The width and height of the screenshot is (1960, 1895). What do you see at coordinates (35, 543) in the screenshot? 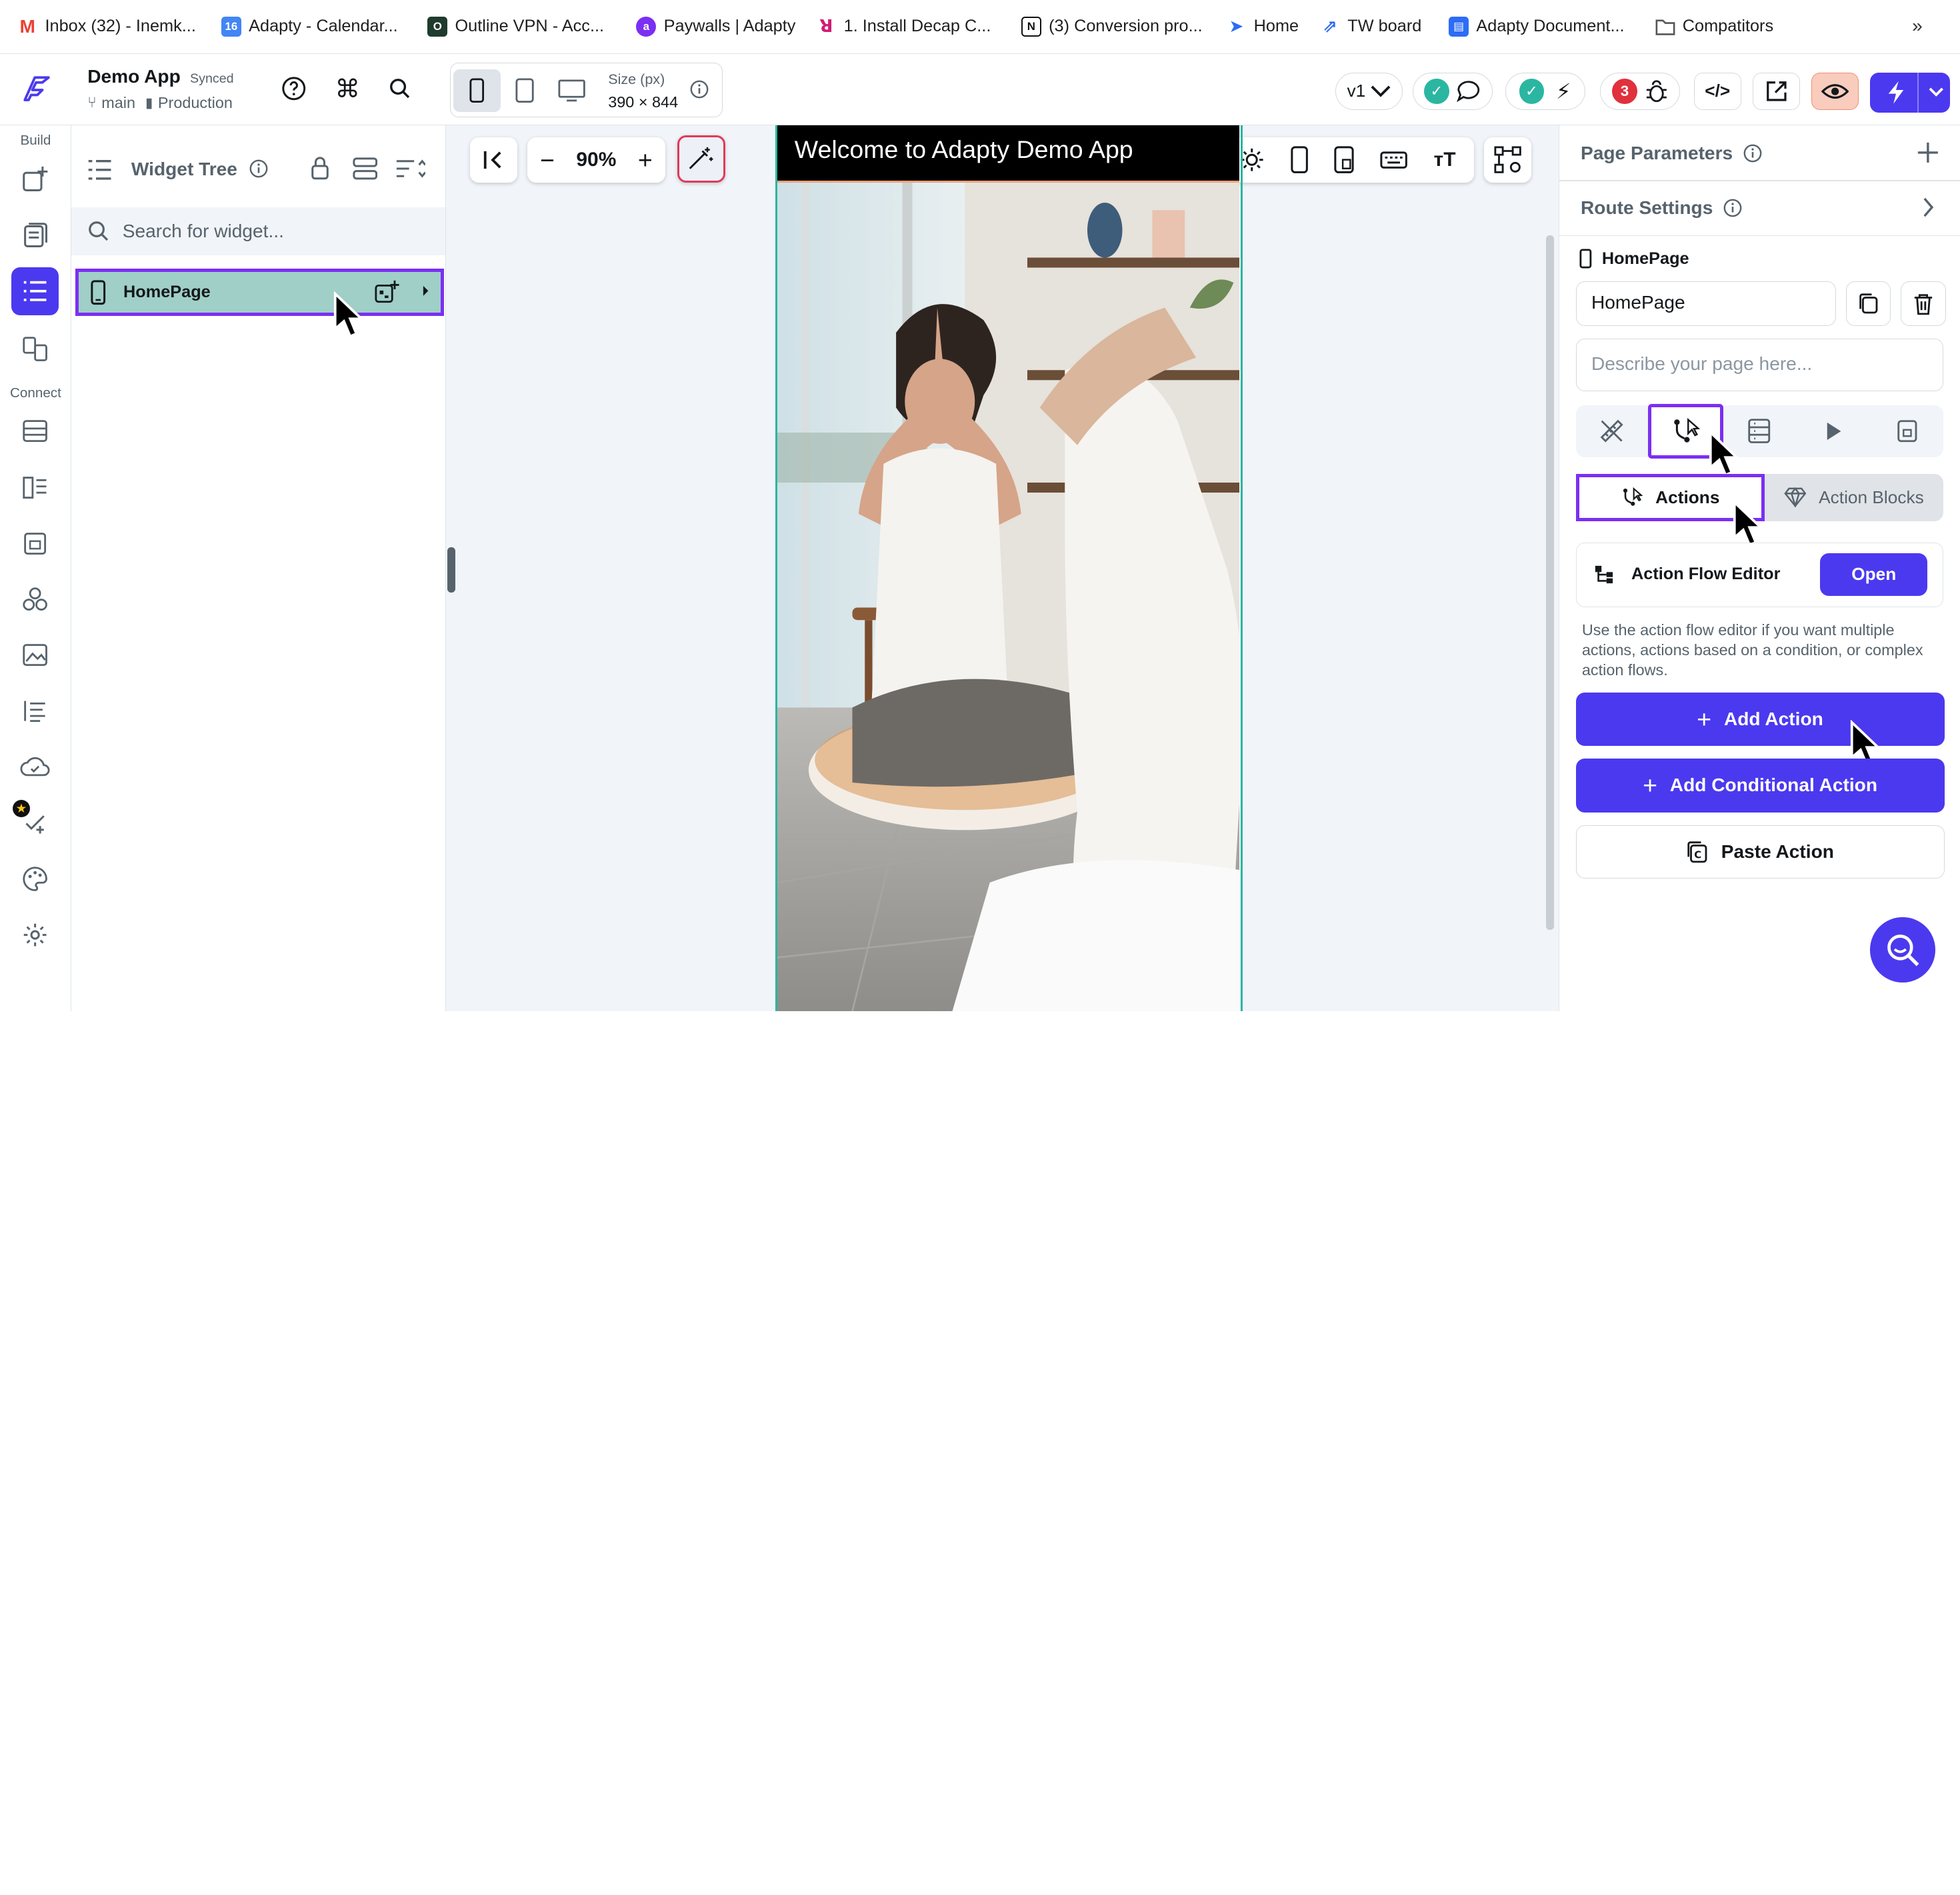
I see `api-calls-icon` at bounding box center [35, 543].